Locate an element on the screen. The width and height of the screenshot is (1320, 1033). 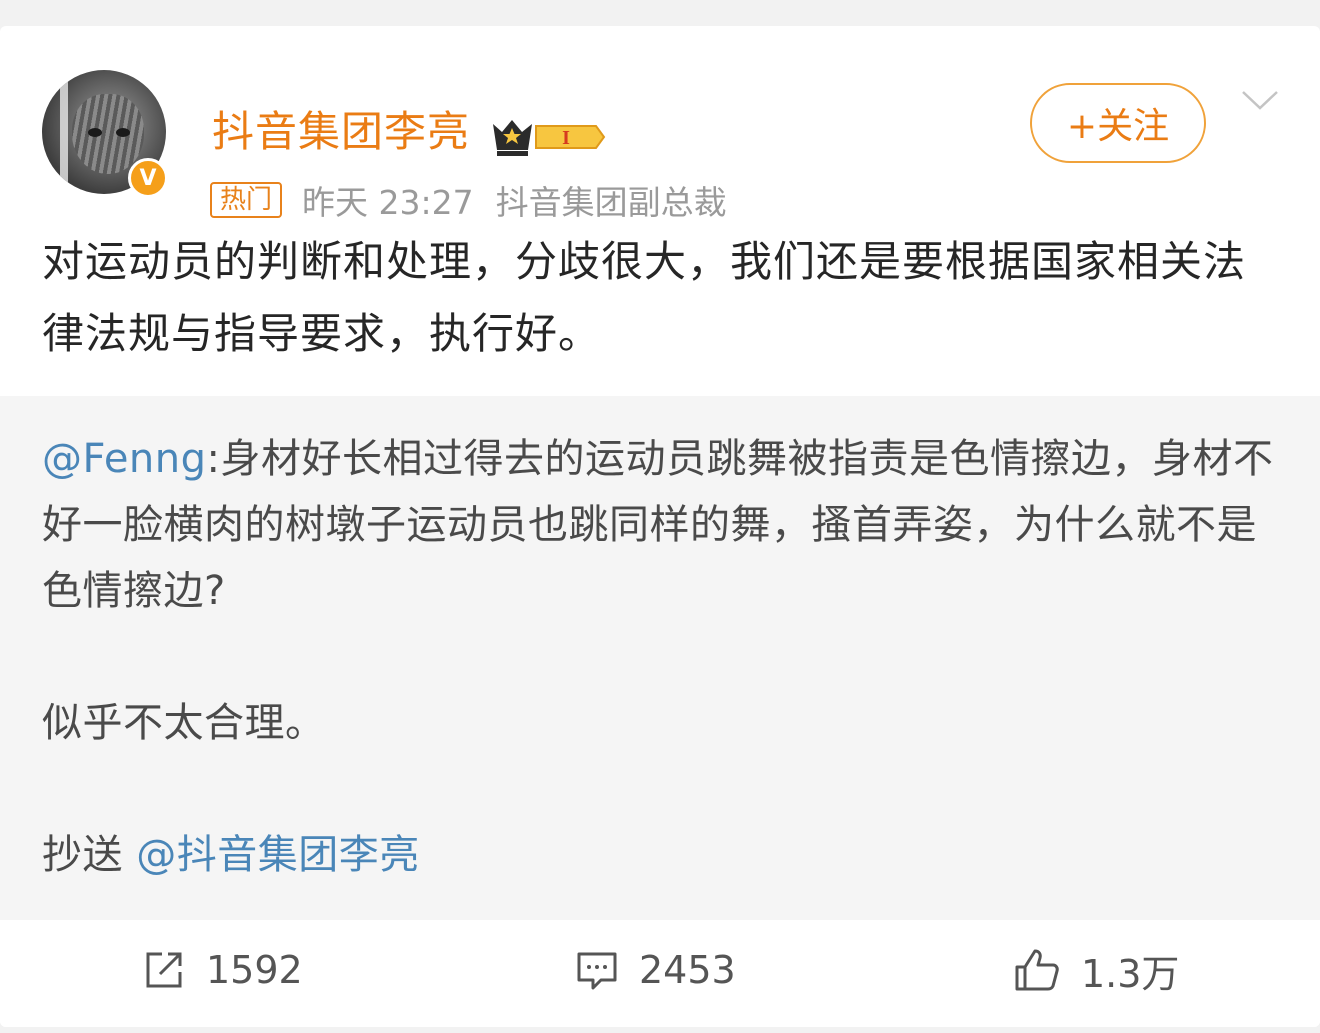
action-bar: 1592 2453 1.3万 is located at coordinates (660, 973).